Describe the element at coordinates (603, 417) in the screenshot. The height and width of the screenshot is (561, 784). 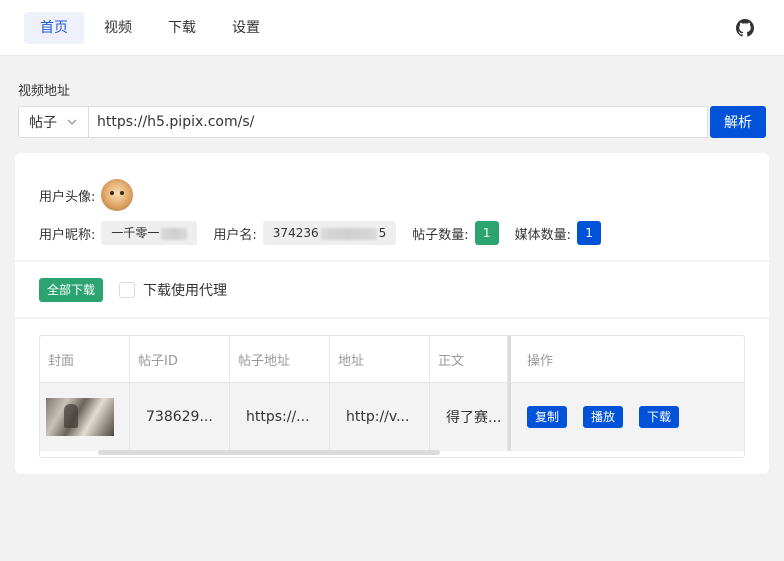
I see `play-button: 播放` at that location.